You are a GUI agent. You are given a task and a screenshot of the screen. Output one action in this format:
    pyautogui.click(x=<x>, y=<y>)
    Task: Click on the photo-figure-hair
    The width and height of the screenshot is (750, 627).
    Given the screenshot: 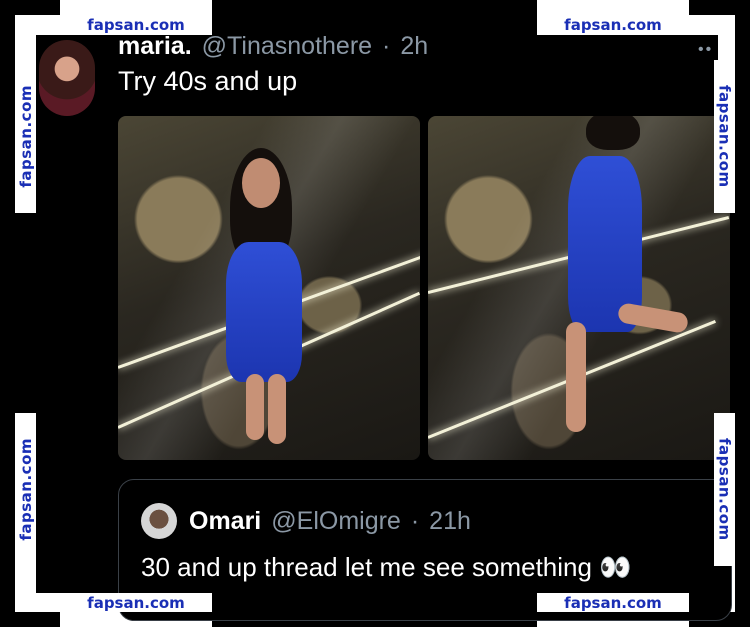 What is the action you would take?
    pyautogui.click(x=613, y=133)
    